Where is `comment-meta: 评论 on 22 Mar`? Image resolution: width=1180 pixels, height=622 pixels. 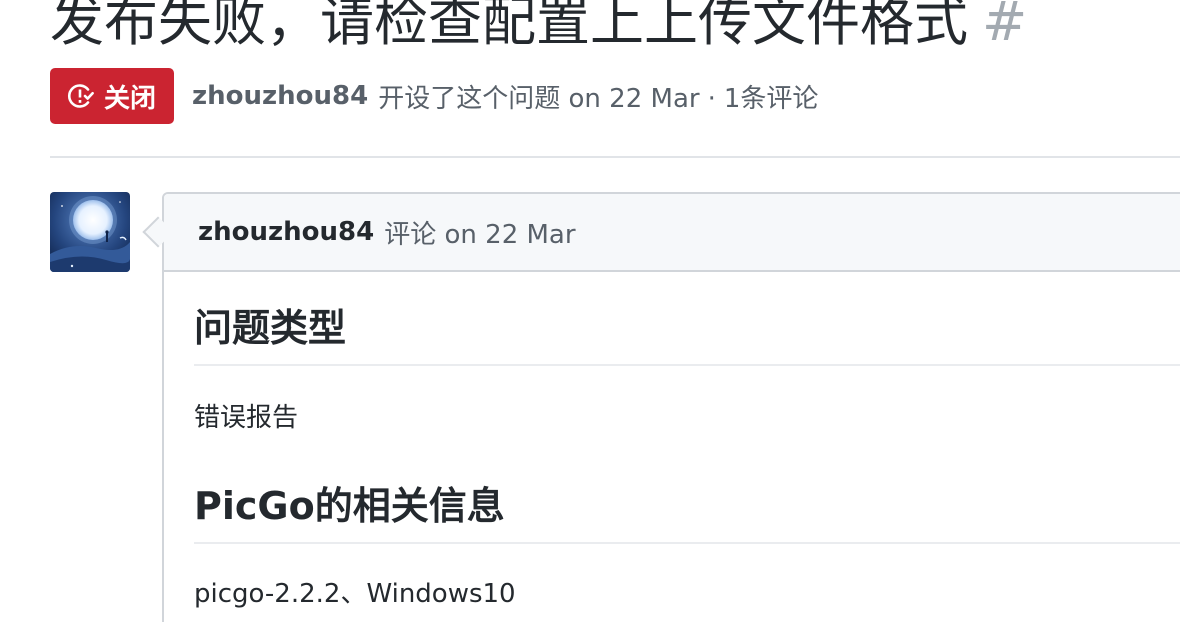 comment-meta: 评论 on 22 Mar is located at coordinates (479, 232).